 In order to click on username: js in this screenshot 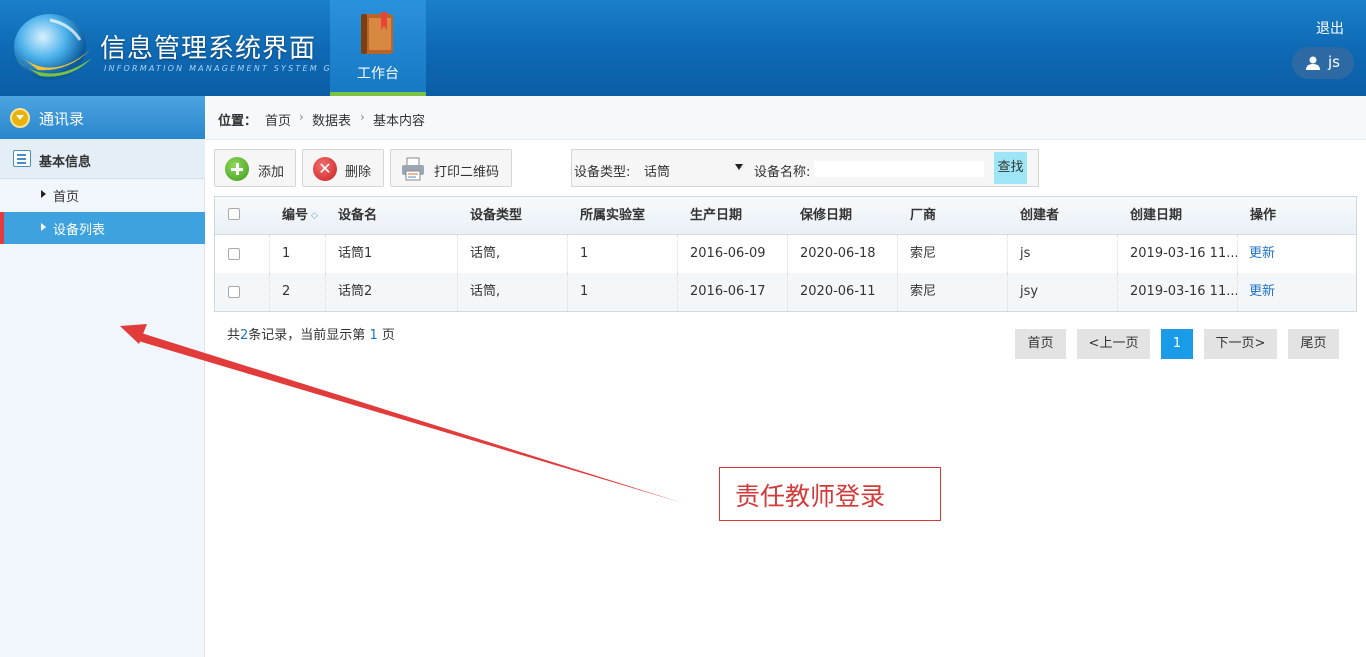, I will do `click(1334, 62)`.